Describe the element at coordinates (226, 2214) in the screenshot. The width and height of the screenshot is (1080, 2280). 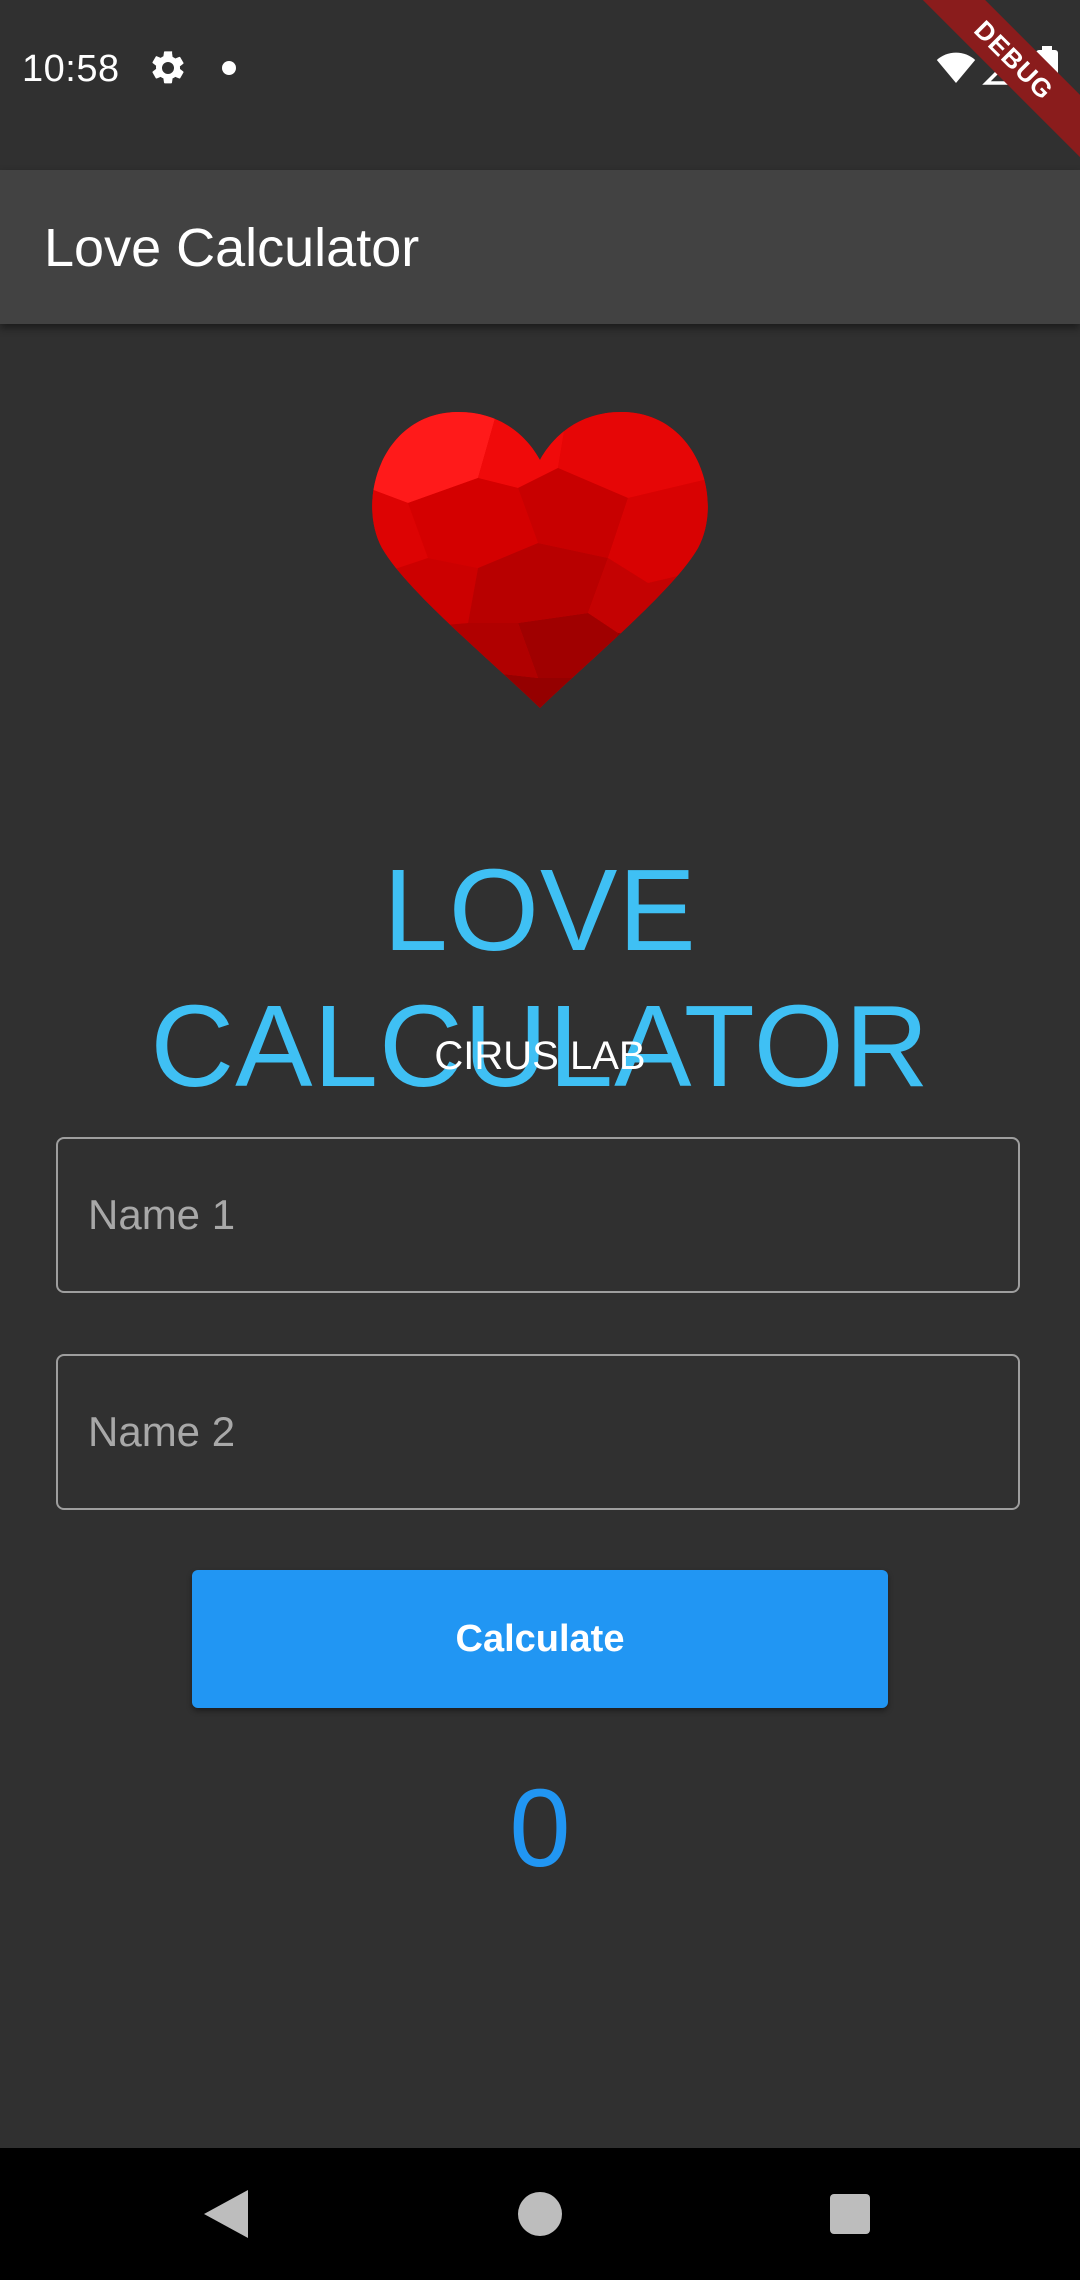
I see `back-icon` at that location.